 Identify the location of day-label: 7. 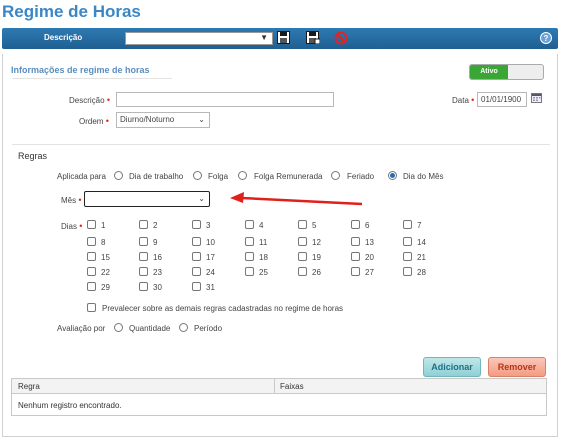
(419, 225).